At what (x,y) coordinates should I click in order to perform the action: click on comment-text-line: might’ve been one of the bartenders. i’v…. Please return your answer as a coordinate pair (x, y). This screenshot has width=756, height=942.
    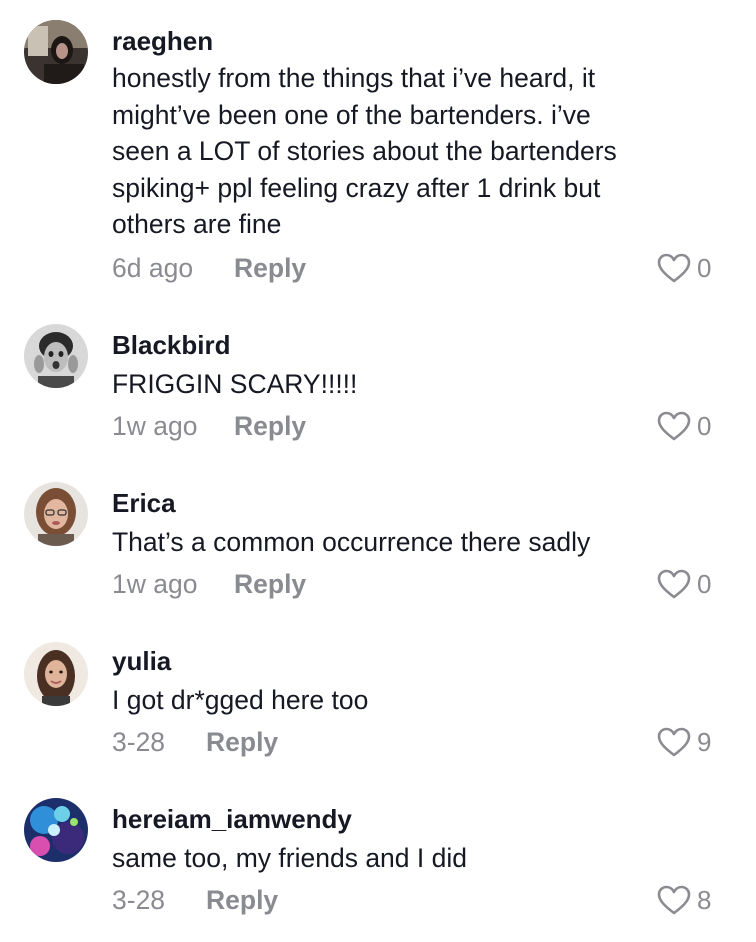
    Looking at the image, I should click on (351, 114).